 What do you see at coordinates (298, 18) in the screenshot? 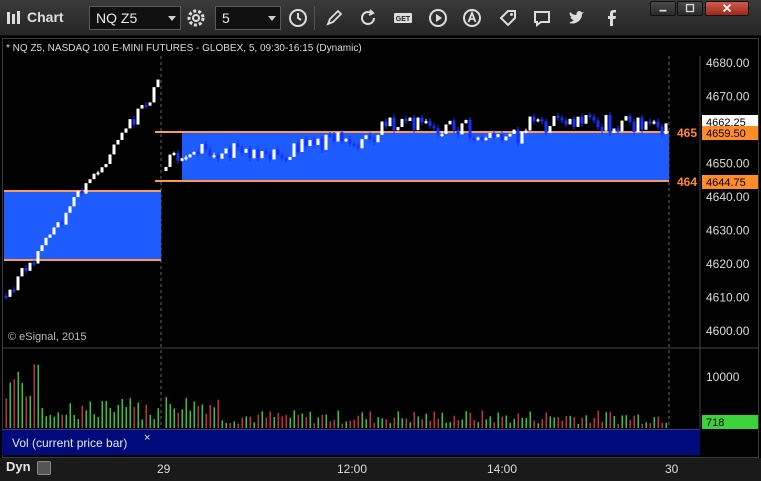
I see `clock-button` at bounding box center [298, 18].